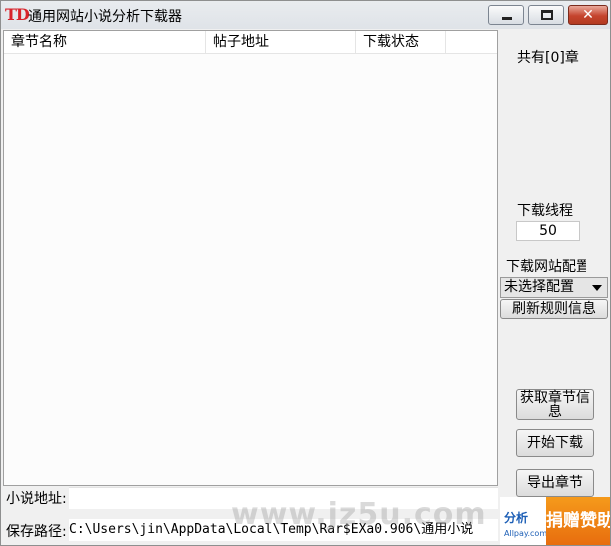  I want to click on column-header-download-status: 下载状态, so click(401, 42).